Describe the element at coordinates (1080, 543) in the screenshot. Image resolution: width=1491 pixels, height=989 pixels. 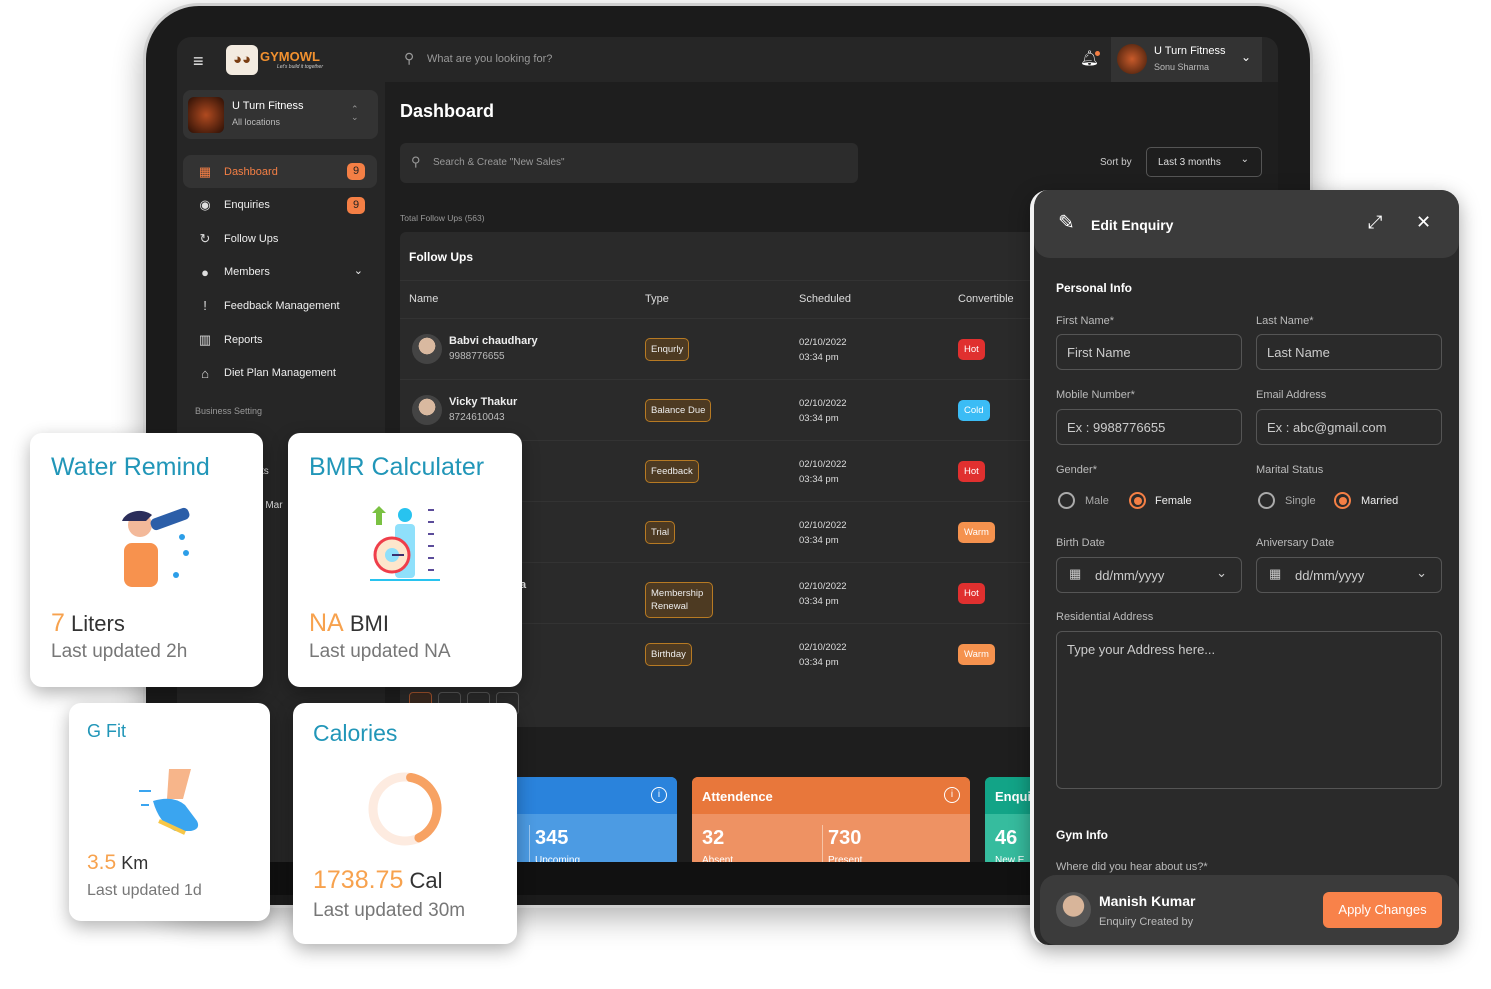
I see `birth-date-label: Birth Date` at that location.